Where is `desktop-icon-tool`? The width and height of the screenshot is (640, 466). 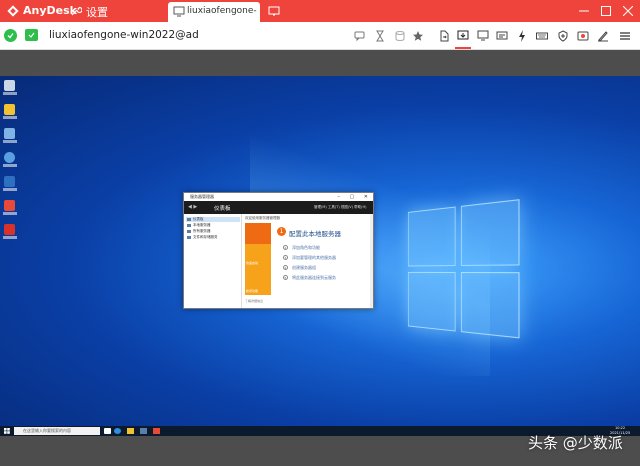 desktop-icon-tool is located at coordinates (10, 232).